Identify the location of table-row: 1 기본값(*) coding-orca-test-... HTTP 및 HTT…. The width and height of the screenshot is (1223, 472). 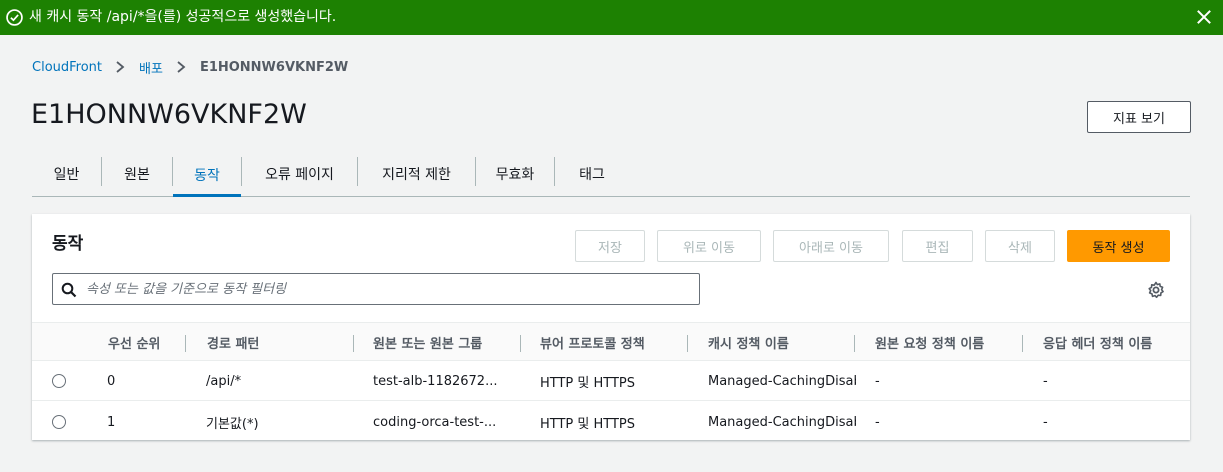
(611, 422).